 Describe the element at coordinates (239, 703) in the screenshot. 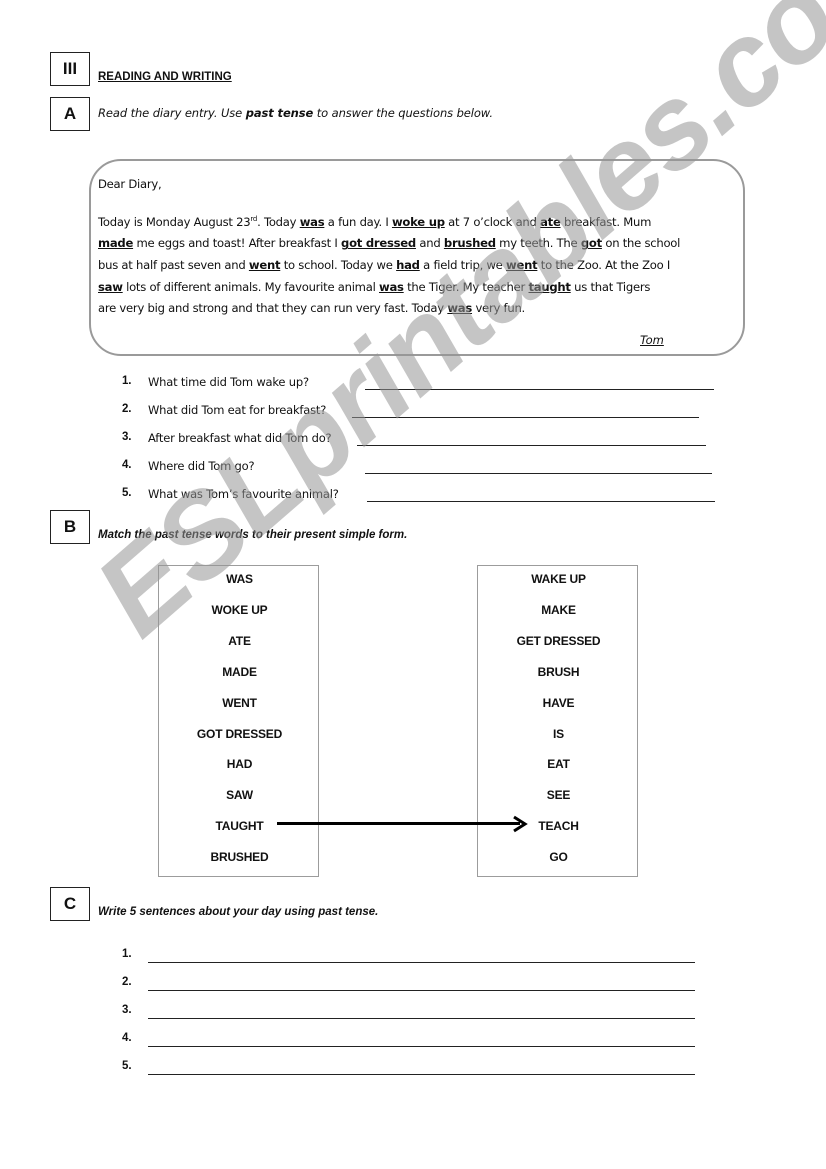

I see `past-tense-word: WENT` at that location.